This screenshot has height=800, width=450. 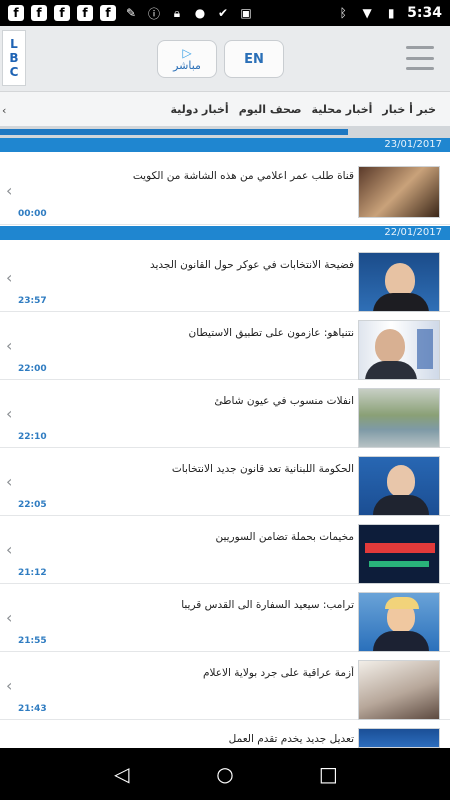 I want to click on status-bar: f f f f f ✎ ⓘ 🔒︎ ● ✔ ▣ ᛒ ▼ ▮ 5:34, so click(x=225, y=13).